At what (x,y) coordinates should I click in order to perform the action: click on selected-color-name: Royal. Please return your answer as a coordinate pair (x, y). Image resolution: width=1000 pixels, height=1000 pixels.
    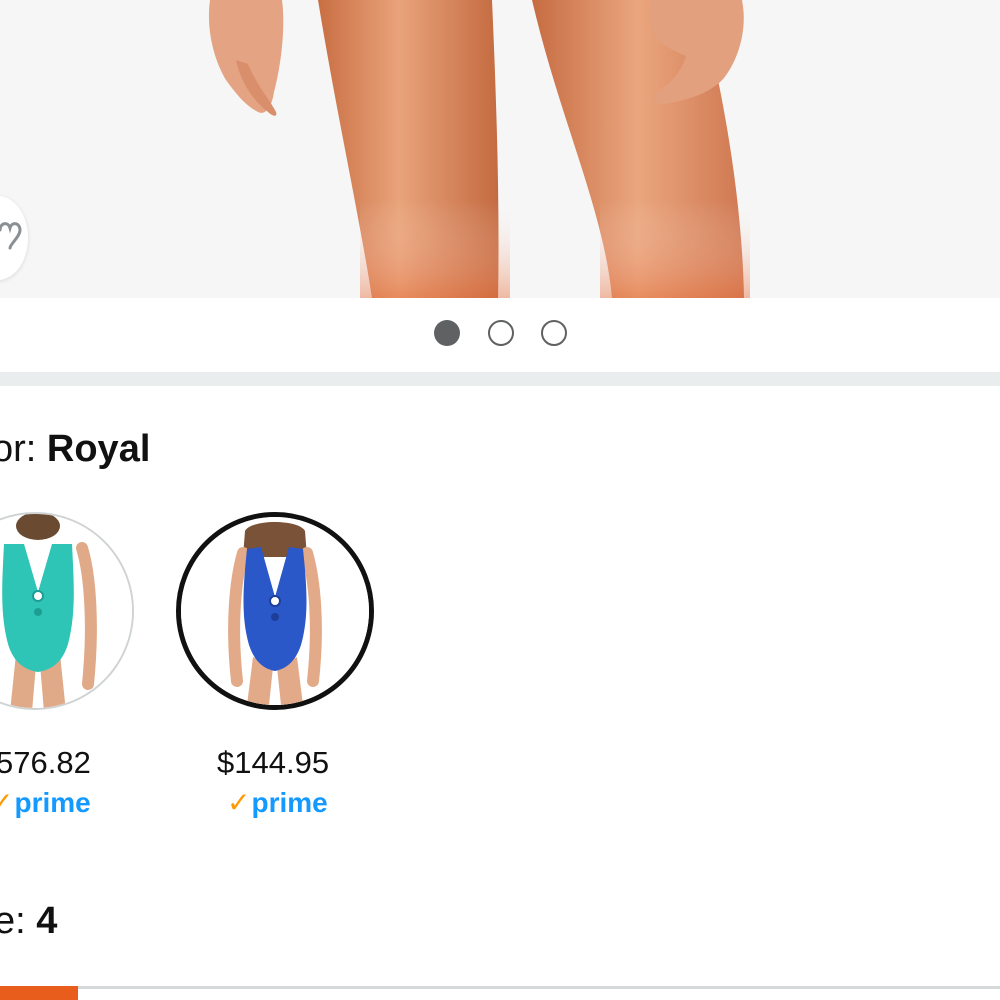
    Looking at the image, I should click on (98, 449).